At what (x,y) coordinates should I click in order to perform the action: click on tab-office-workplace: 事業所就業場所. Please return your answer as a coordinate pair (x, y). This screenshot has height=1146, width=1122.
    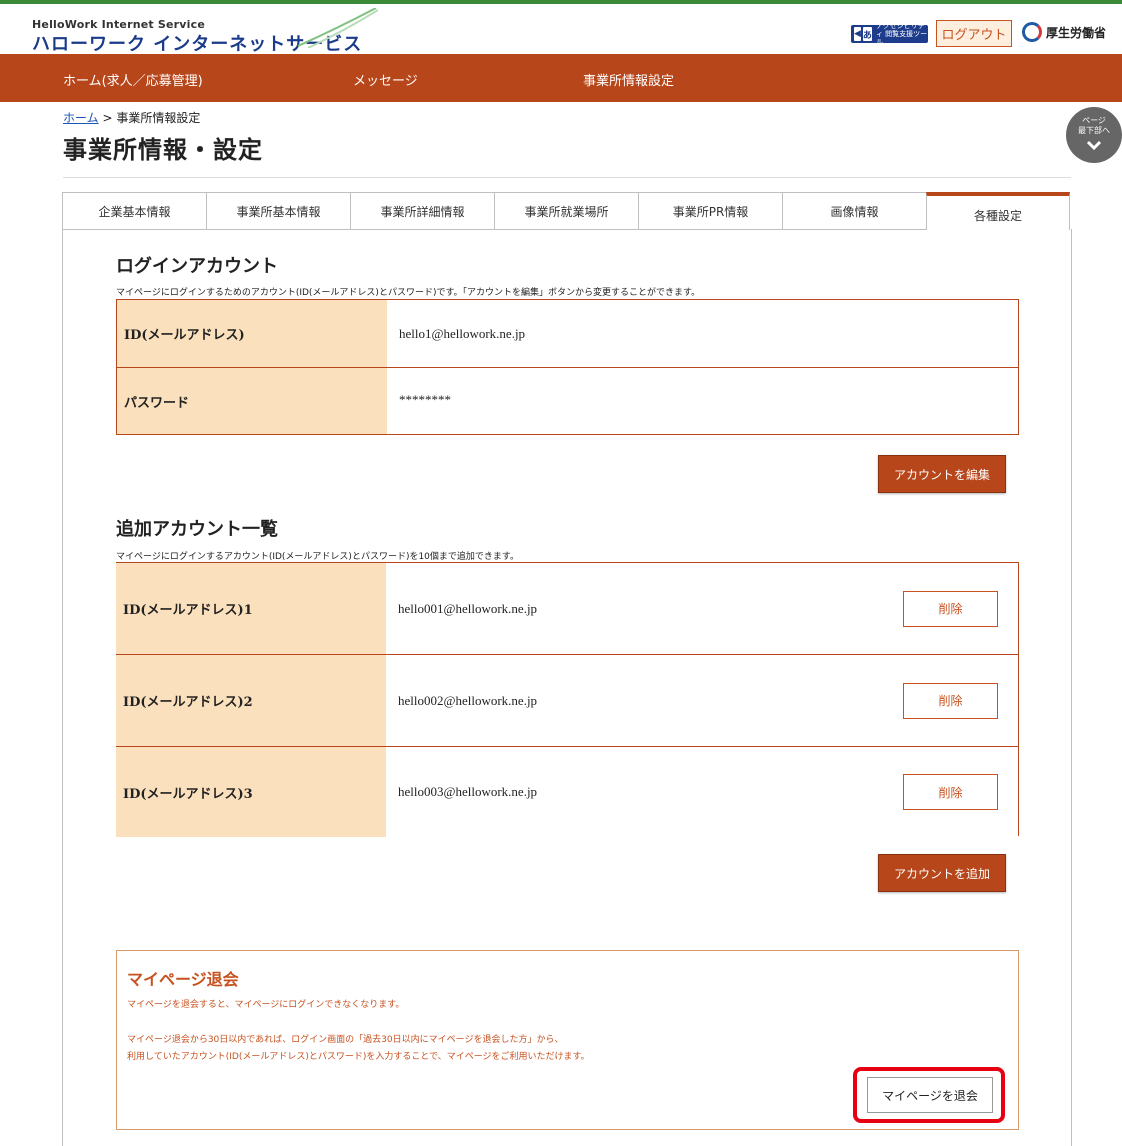
    Looking at the image, I should click on (566, 211).